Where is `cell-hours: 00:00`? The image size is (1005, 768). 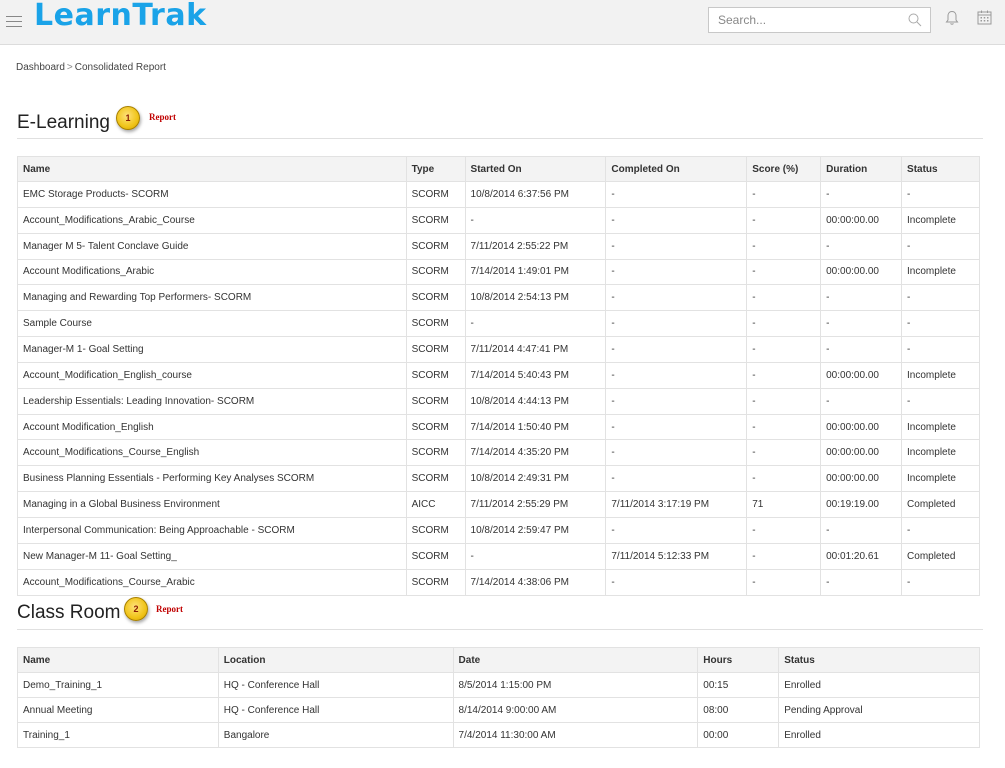 cell-hours: 00:00 is located at coordinates (738, 735).